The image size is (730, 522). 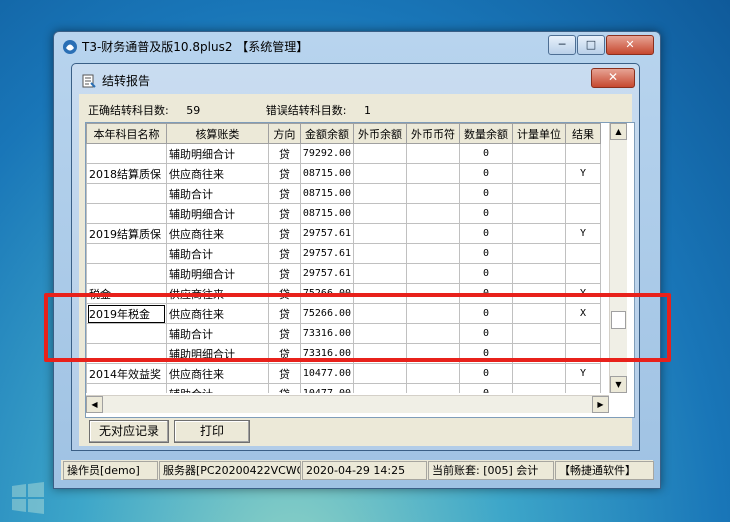 What do you see at coordinates (343, 253) in the screenshot?
I see `table-row: 辅助合计贷 29757.61 0` at bounding box center [343, 253].